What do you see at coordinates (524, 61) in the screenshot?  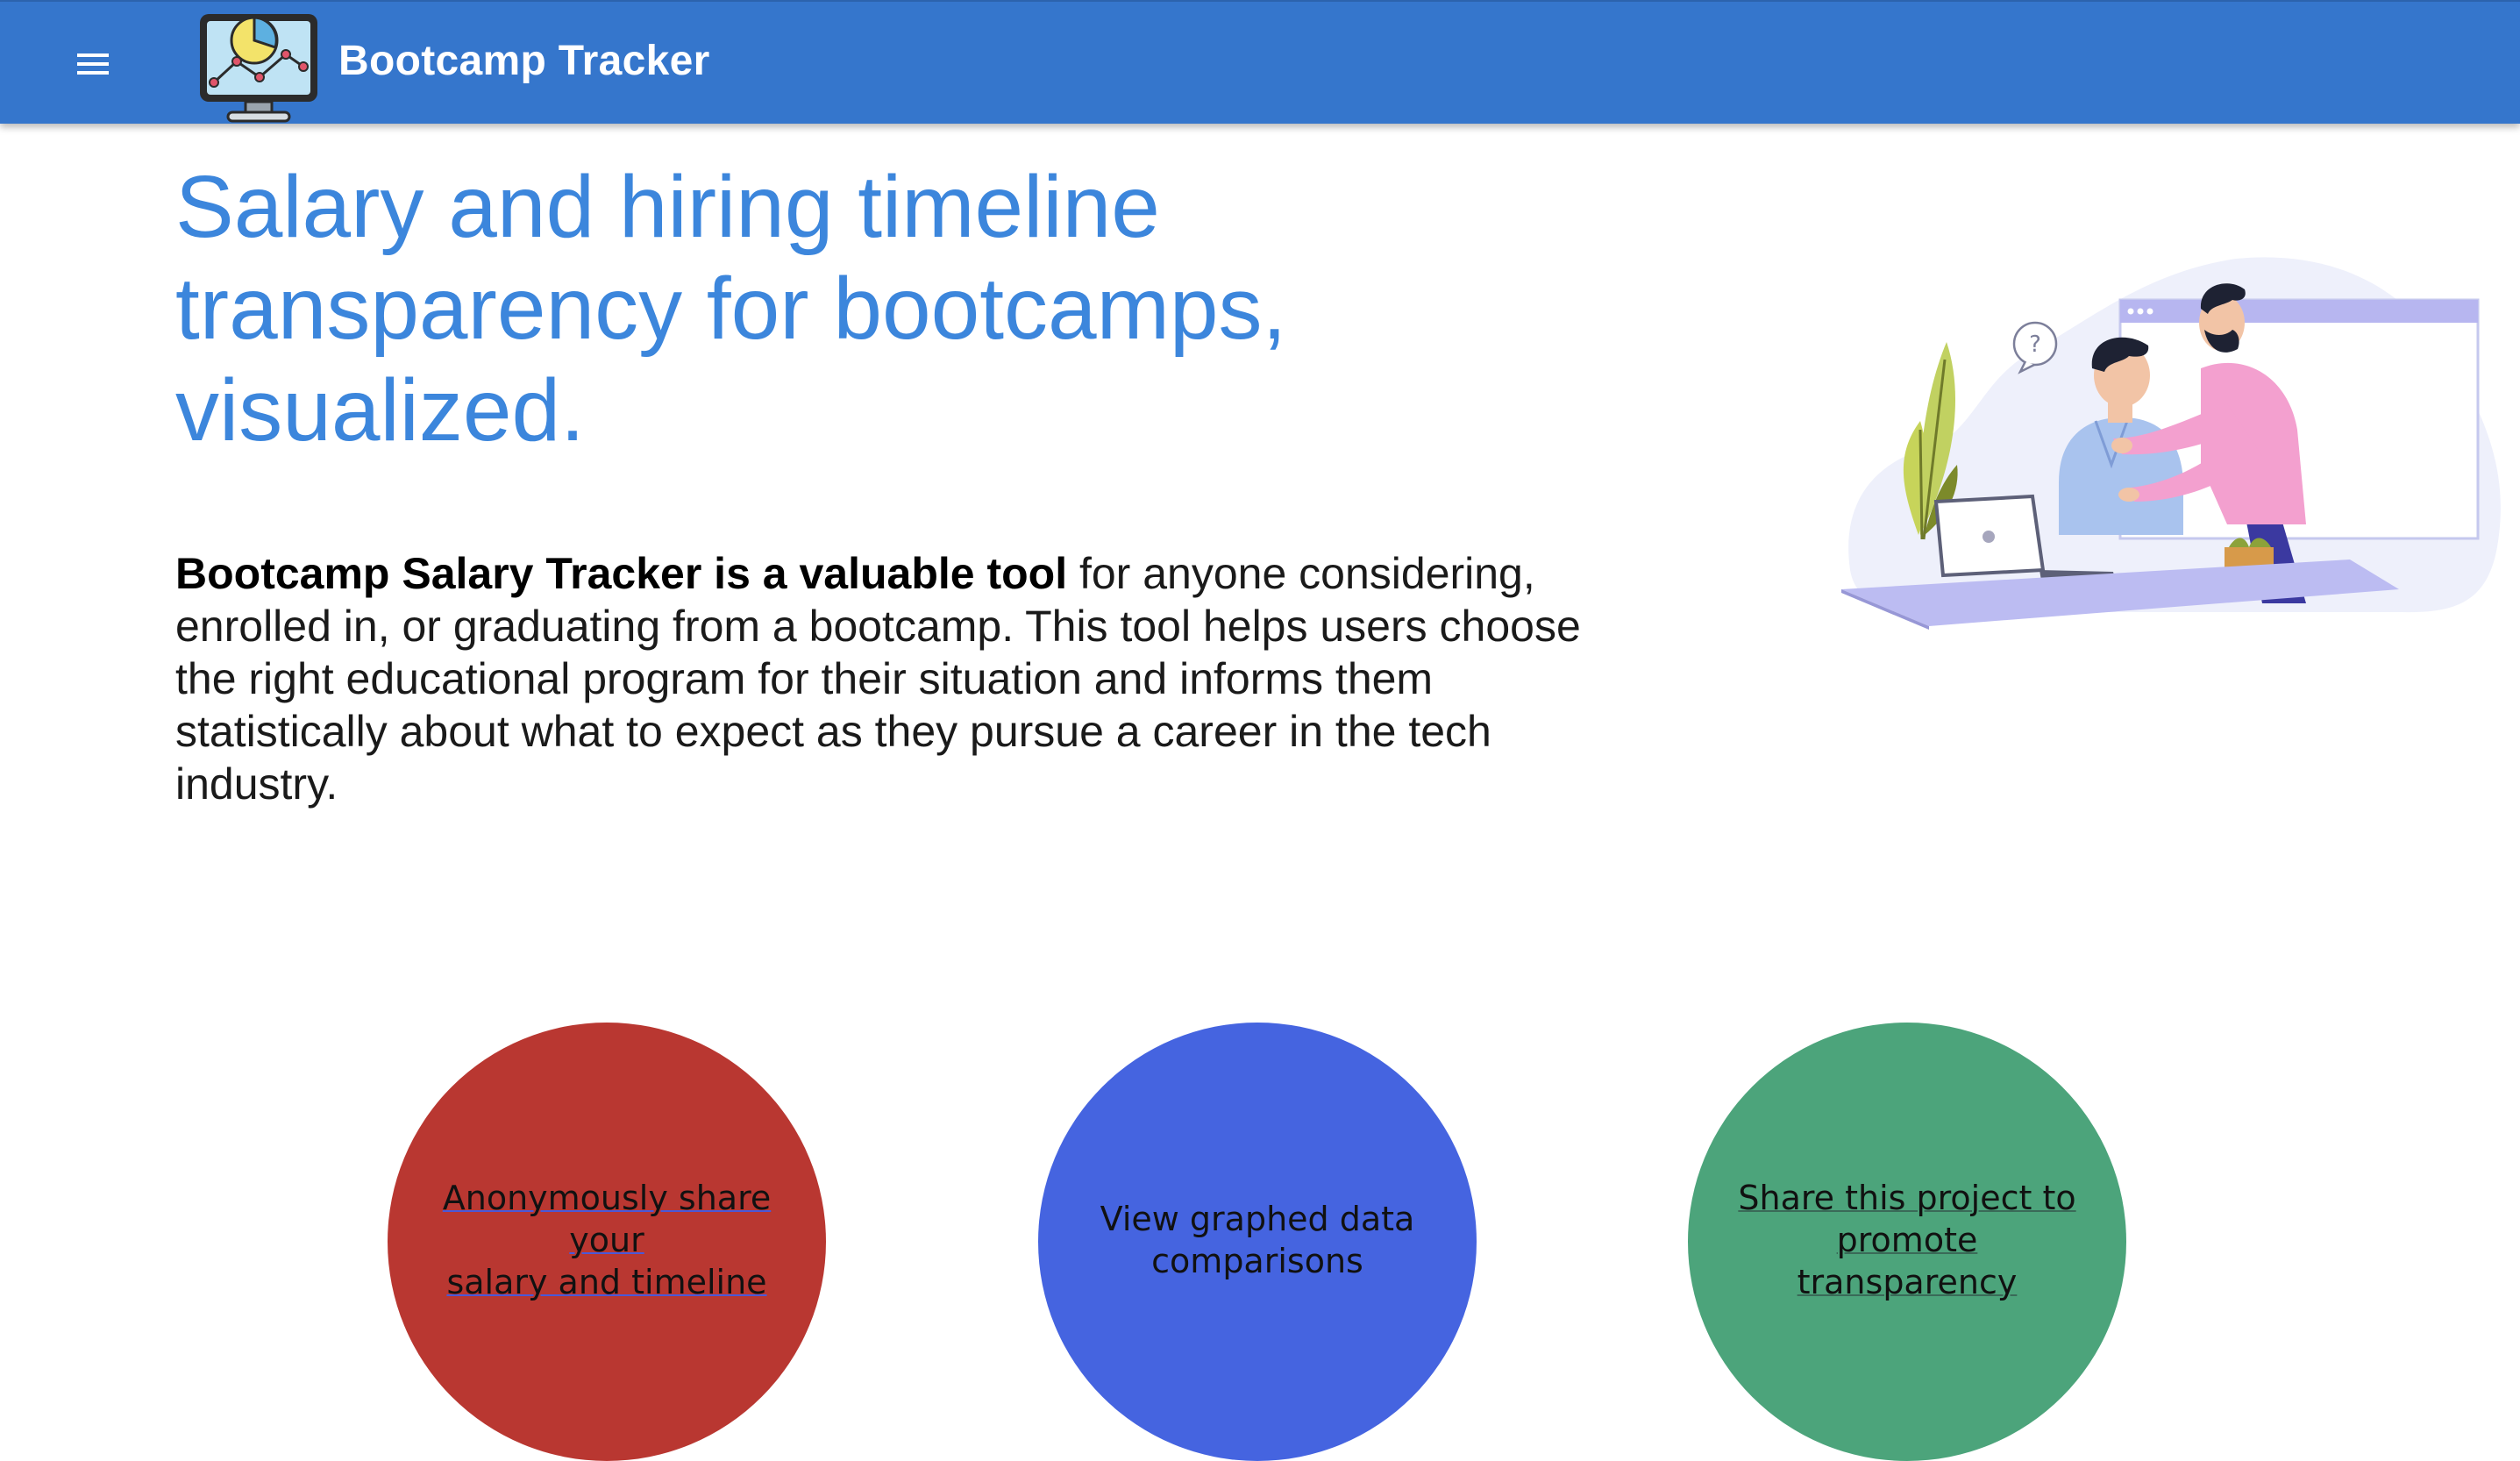 I see `app-title: Bootcamp Tracker` at bounding box center [524, 61].